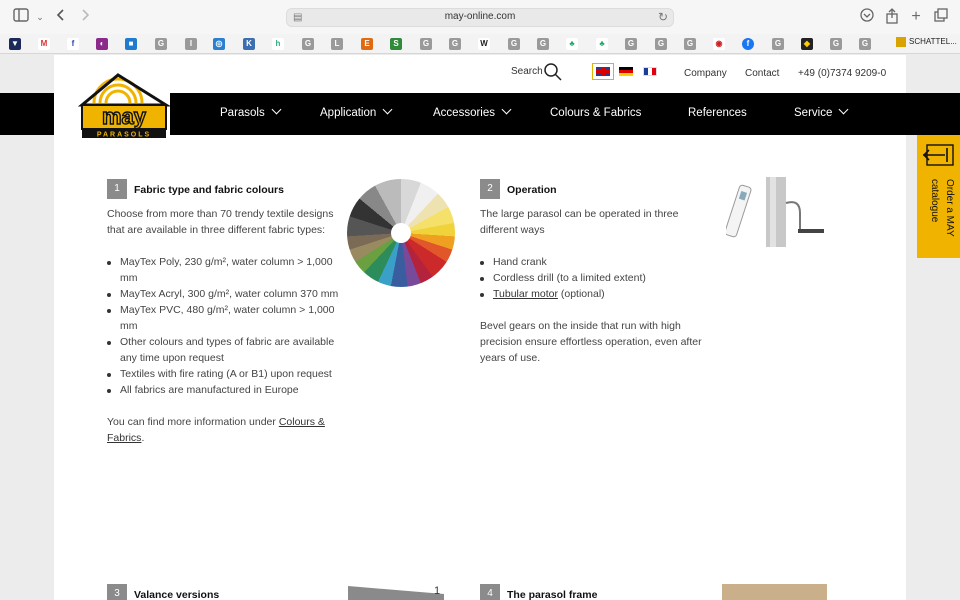 The width and height of the screenshot is (960, 600). Describe the element at coordinates (216, 390) in the screenshot. I see `list-item: All fabrics are manufactured in Europe` at that location.